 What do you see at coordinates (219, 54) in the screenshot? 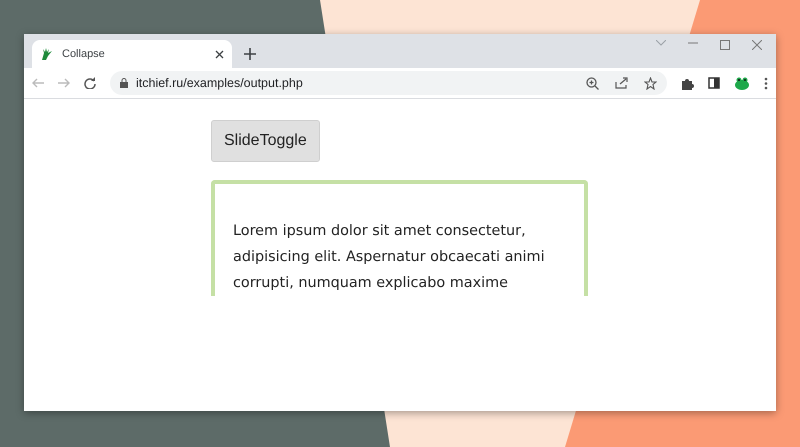
I see `close-icon` at bounding box center [219, 54].